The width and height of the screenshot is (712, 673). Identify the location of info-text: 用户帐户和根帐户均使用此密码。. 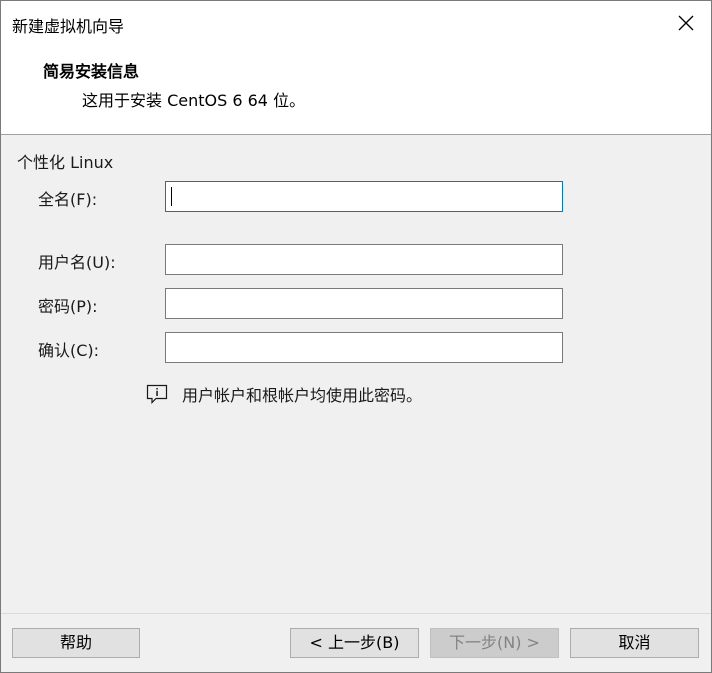
(302, 395).